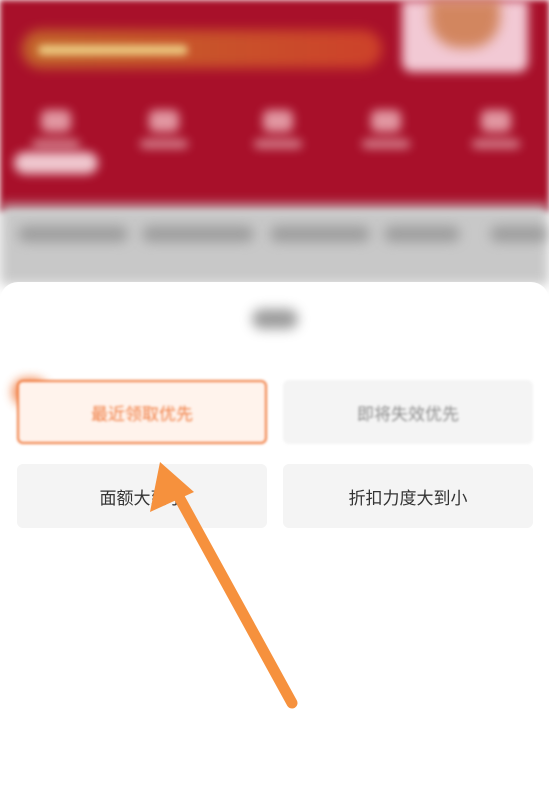  I want to click on sort-option-amount-desc: 面额大到小, so click(142, 496).